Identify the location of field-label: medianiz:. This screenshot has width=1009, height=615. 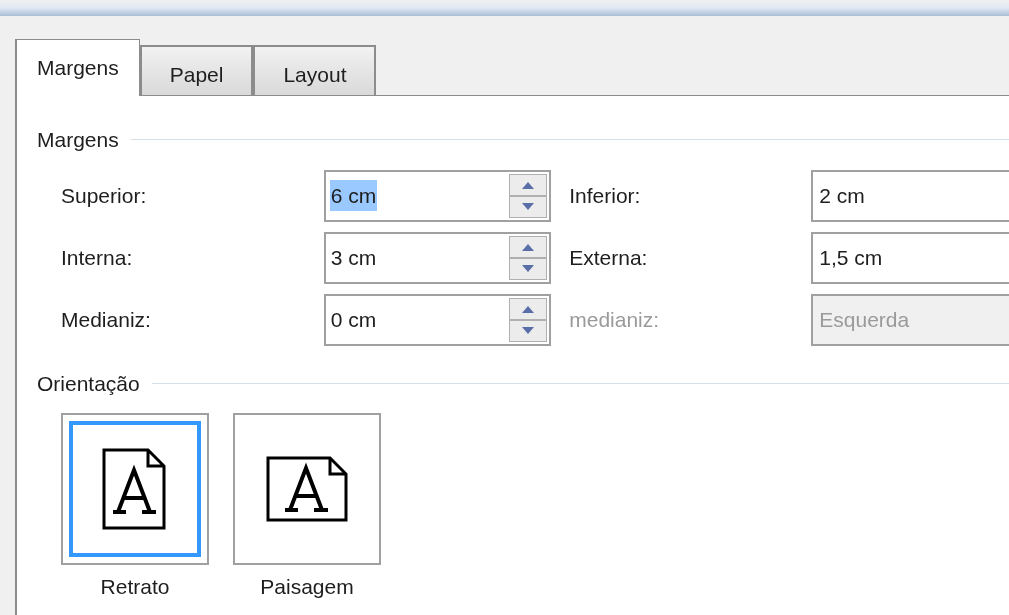
(614, 319).